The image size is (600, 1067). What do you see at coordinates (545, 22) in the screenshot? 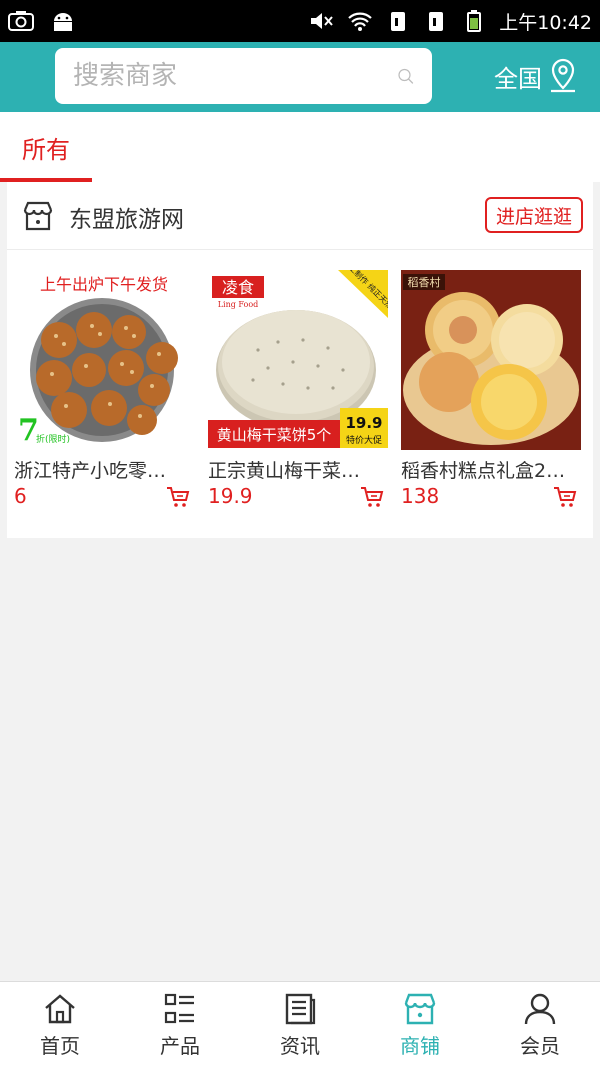
I see `clock: 上午10:42` at bounding box center [545, 22].